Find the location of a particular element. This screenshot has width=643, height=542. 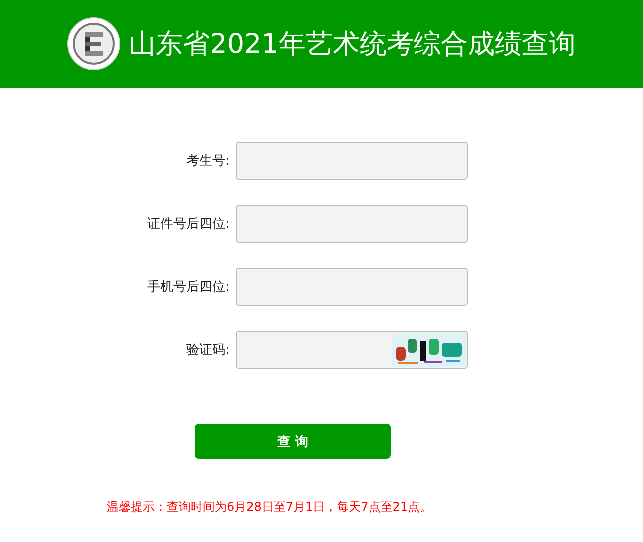

page-title: 山东省2021年艺术统考综合成绩查询 is located at coordinates (352, 45).